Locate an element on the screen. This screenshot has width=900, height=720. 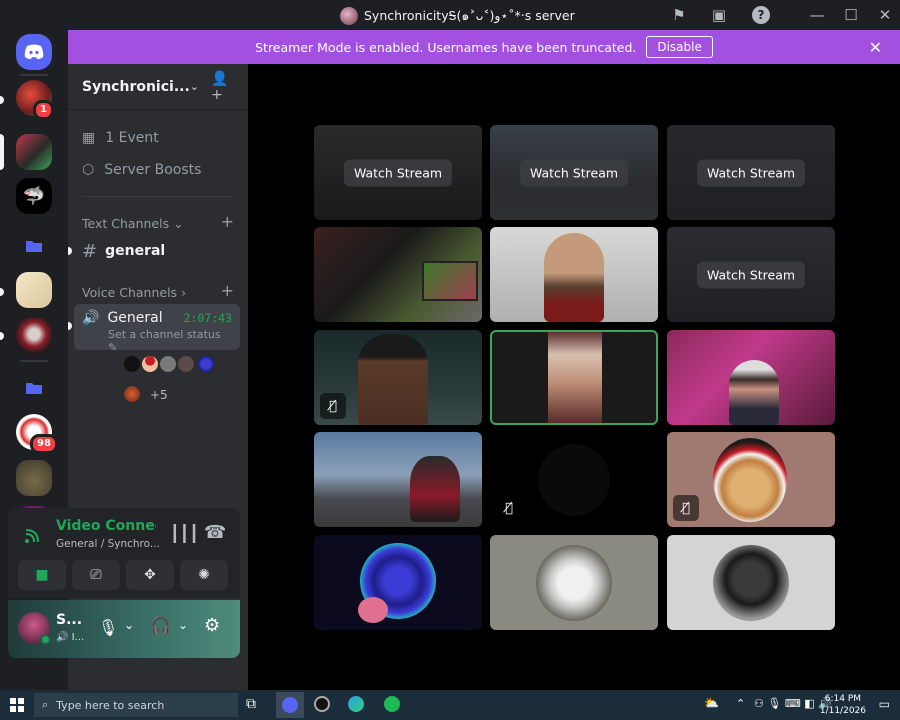
weather-icon: ⛅ is located at coordinates (711, 703).